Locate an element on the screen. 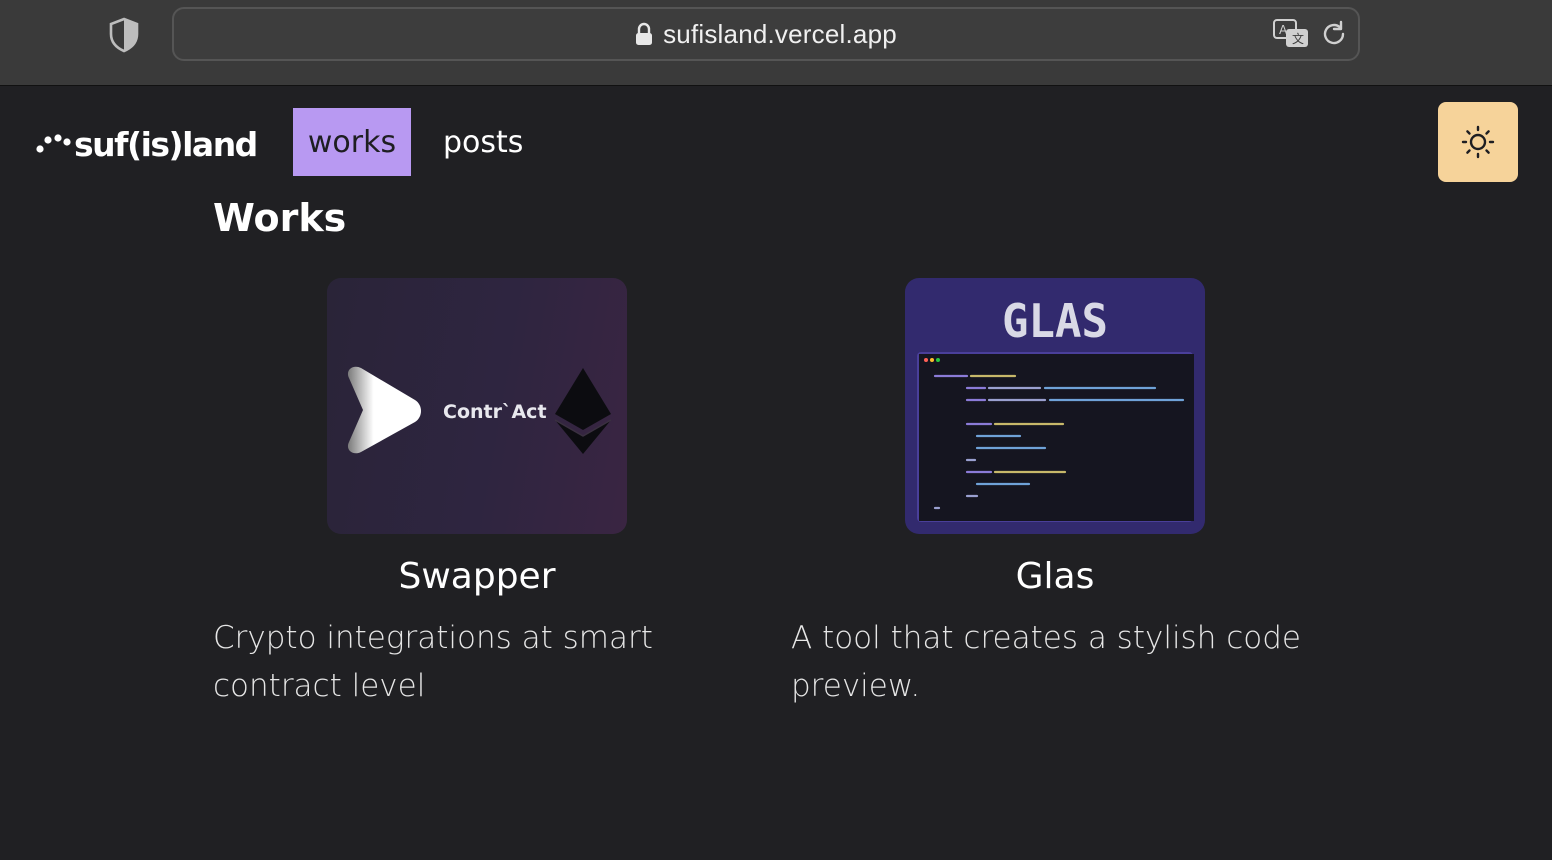 Image resolution: width=1552 pixels, height=860 pixels. nav-works-link: works is located at coordinates (352, 142).